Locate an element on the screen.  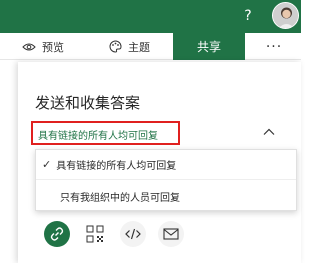
email-button is located at coordinates (171, 234).